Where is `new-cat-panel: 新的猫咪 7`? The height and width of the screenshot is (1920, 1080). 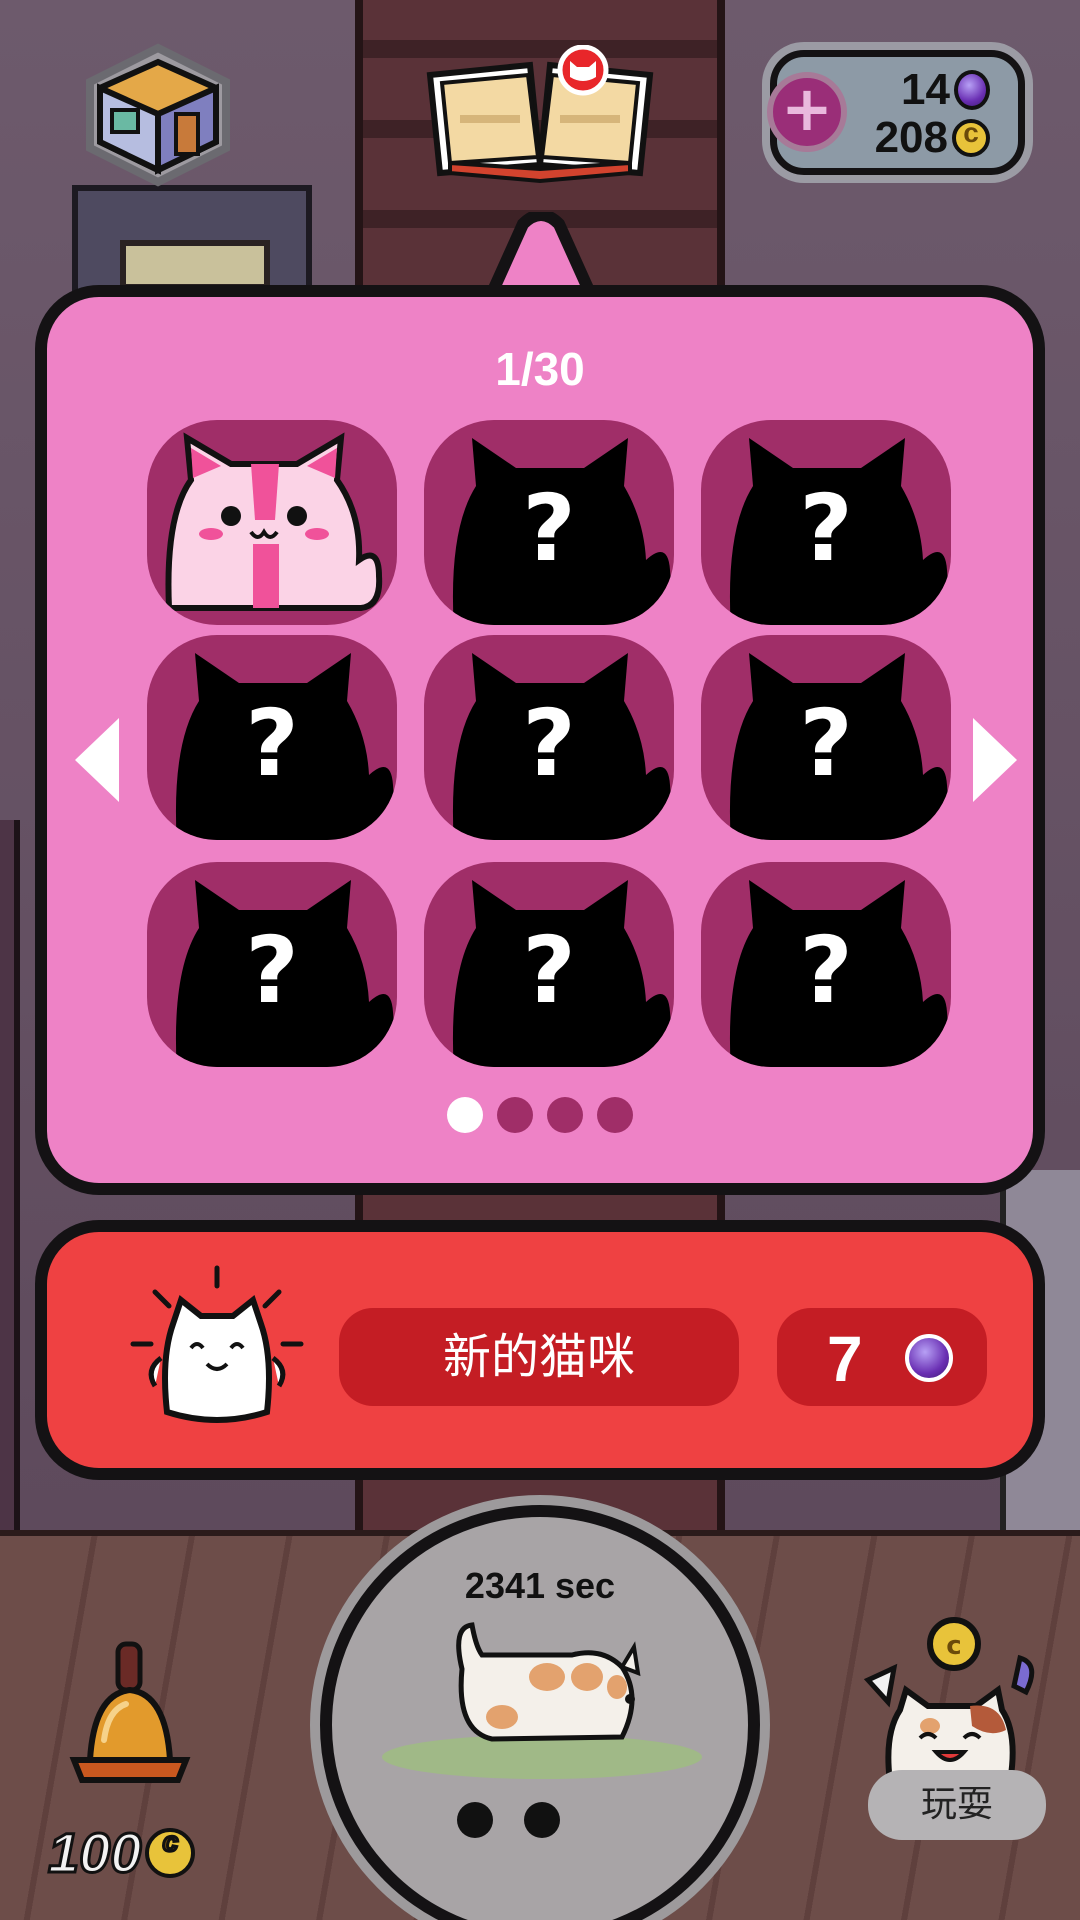 new-cat-panel: 新的猫咪 7 is located at coordinates (540, 1350).